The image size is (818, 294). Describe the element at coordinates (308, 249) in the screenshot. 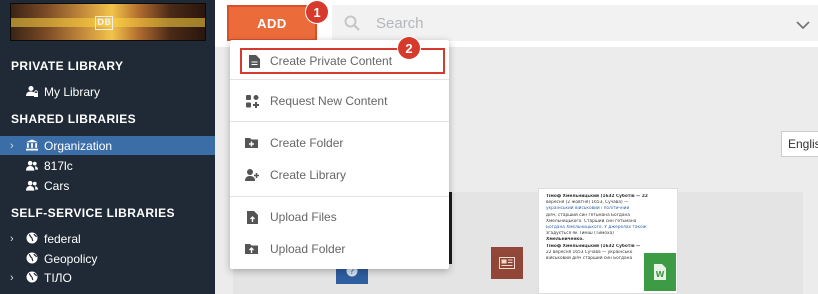

I see `menu-item-label: Upload Folder` at that location.